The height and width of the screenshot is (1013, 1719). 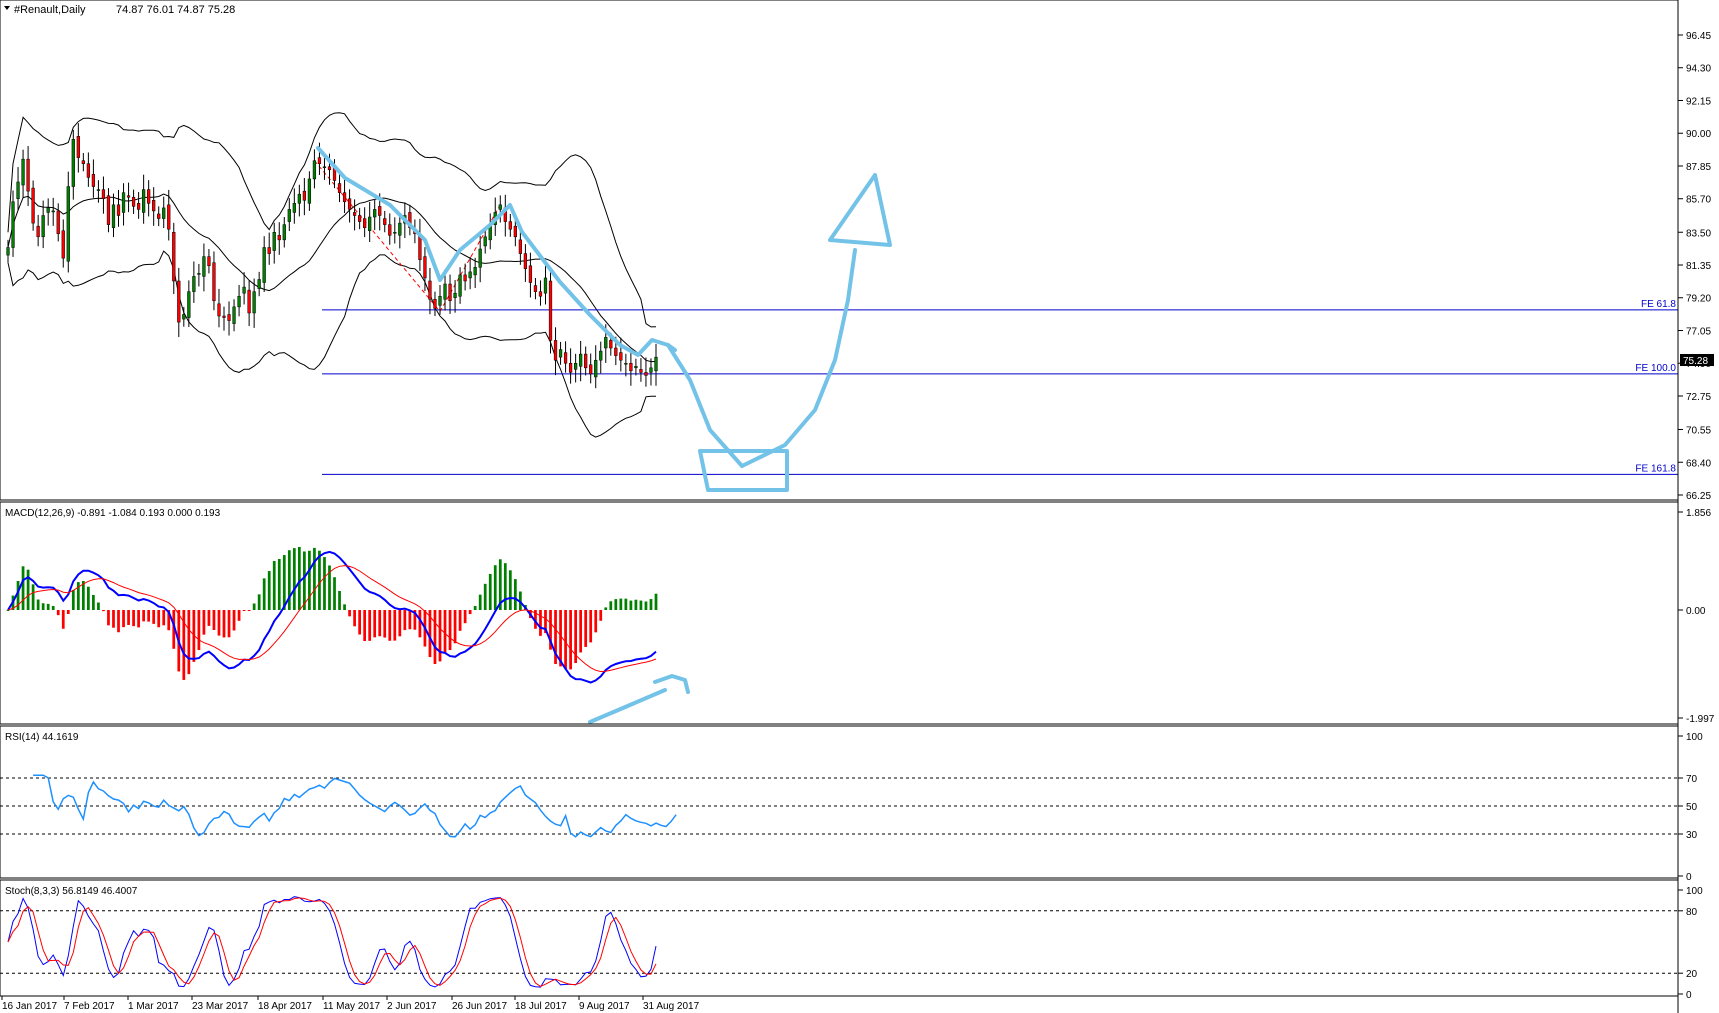 What do you see at coordinates (1698, 431) in the screenshot?
I see `price-tick-label: 70.55` at bounding box center [1698, 431].